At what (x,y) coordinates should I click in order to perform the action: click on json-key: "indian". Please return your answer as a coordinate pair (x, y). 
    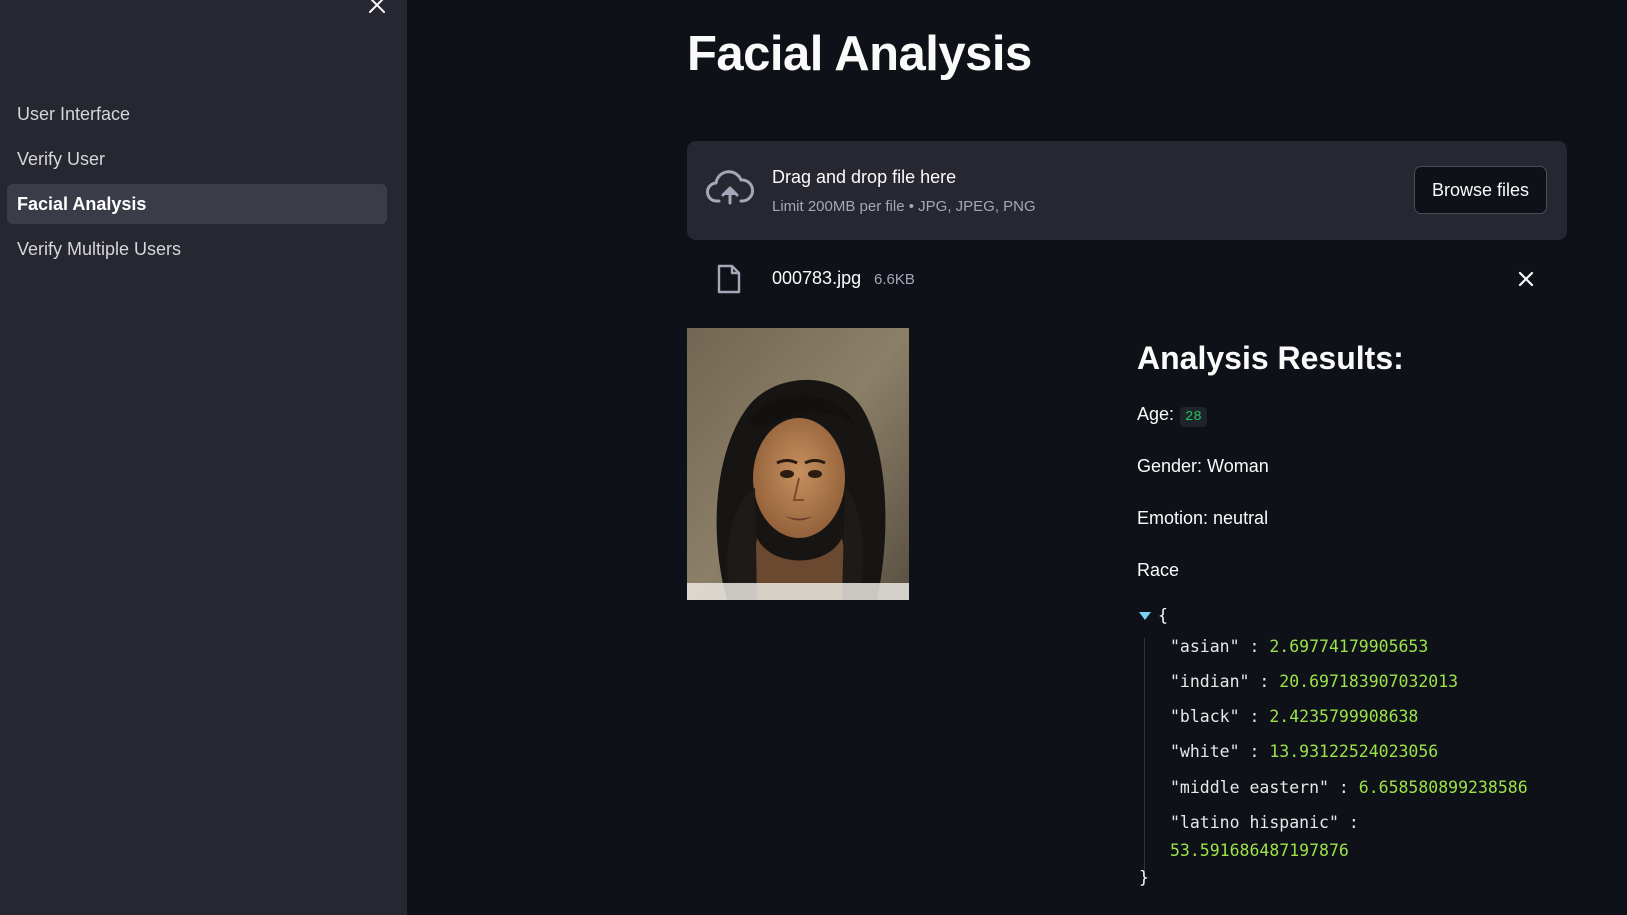
    Looking at the image, I should click on (1210, 681).